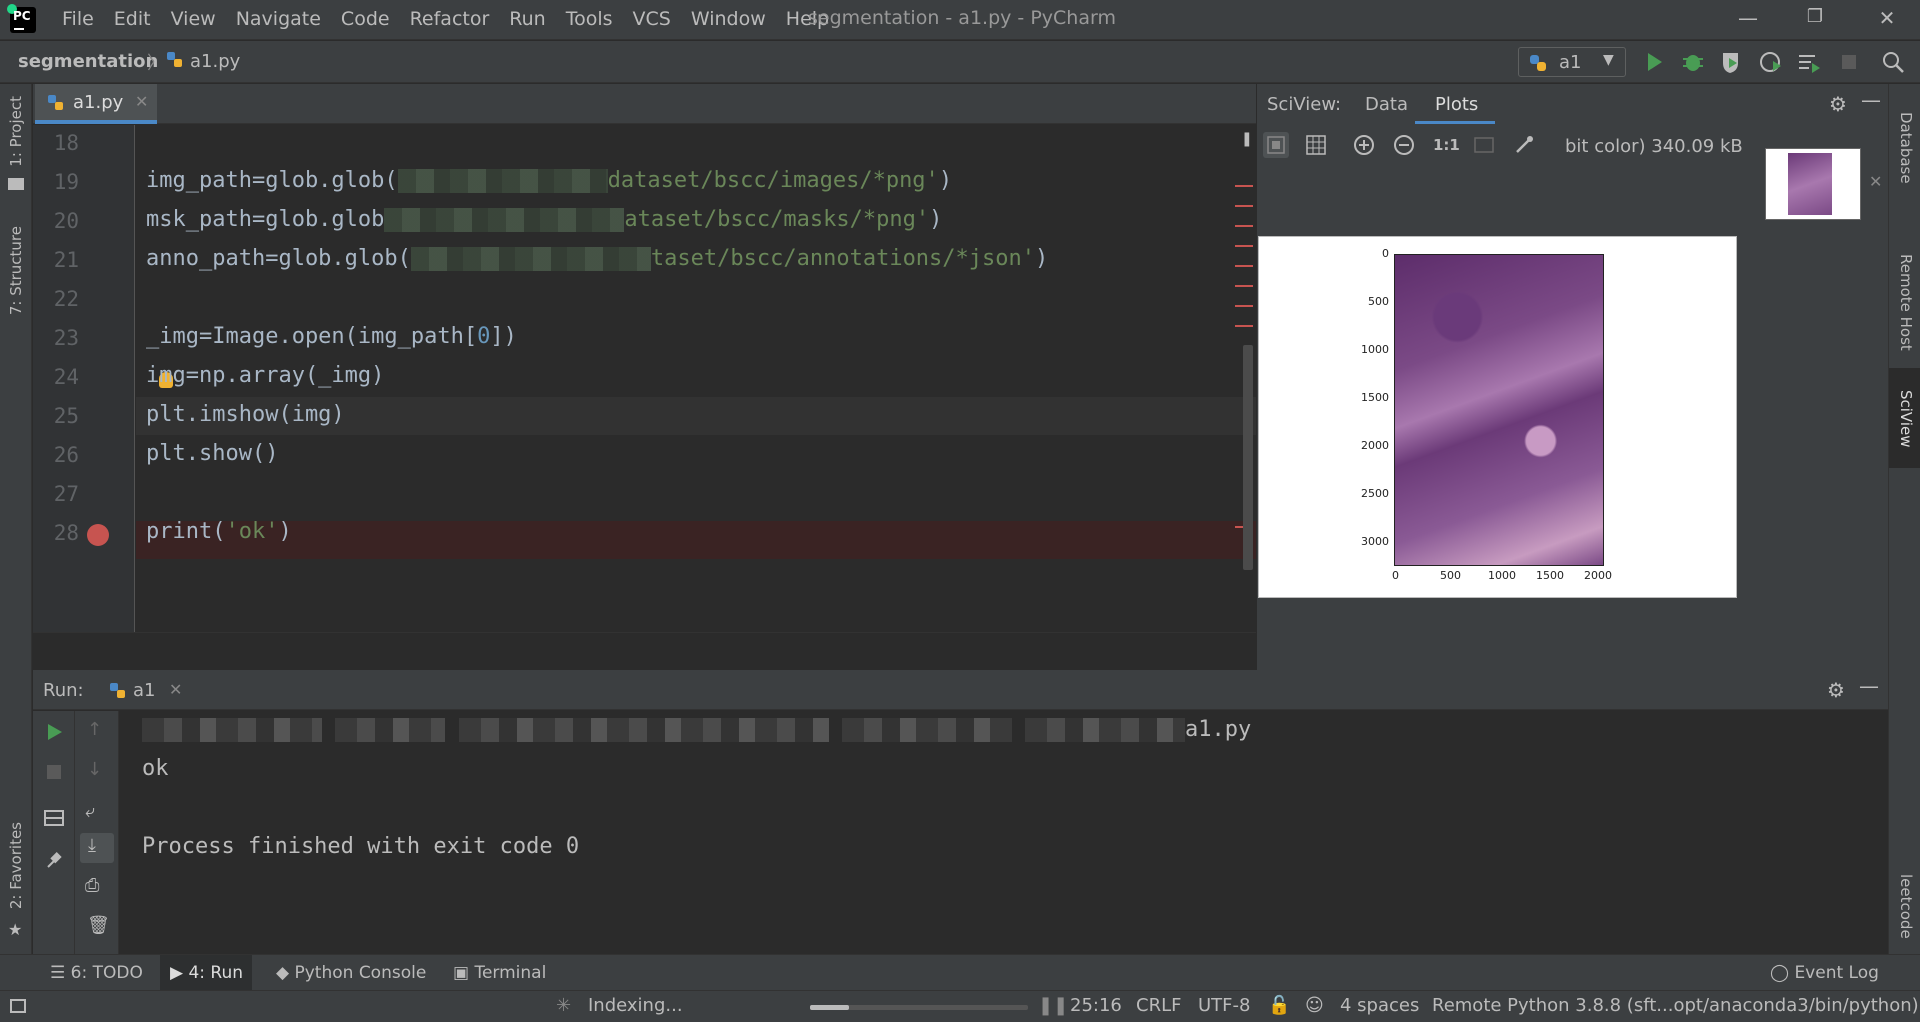 The image size is (1920, 1022). I want to click on close-button: ✕, so click(1887, 20).